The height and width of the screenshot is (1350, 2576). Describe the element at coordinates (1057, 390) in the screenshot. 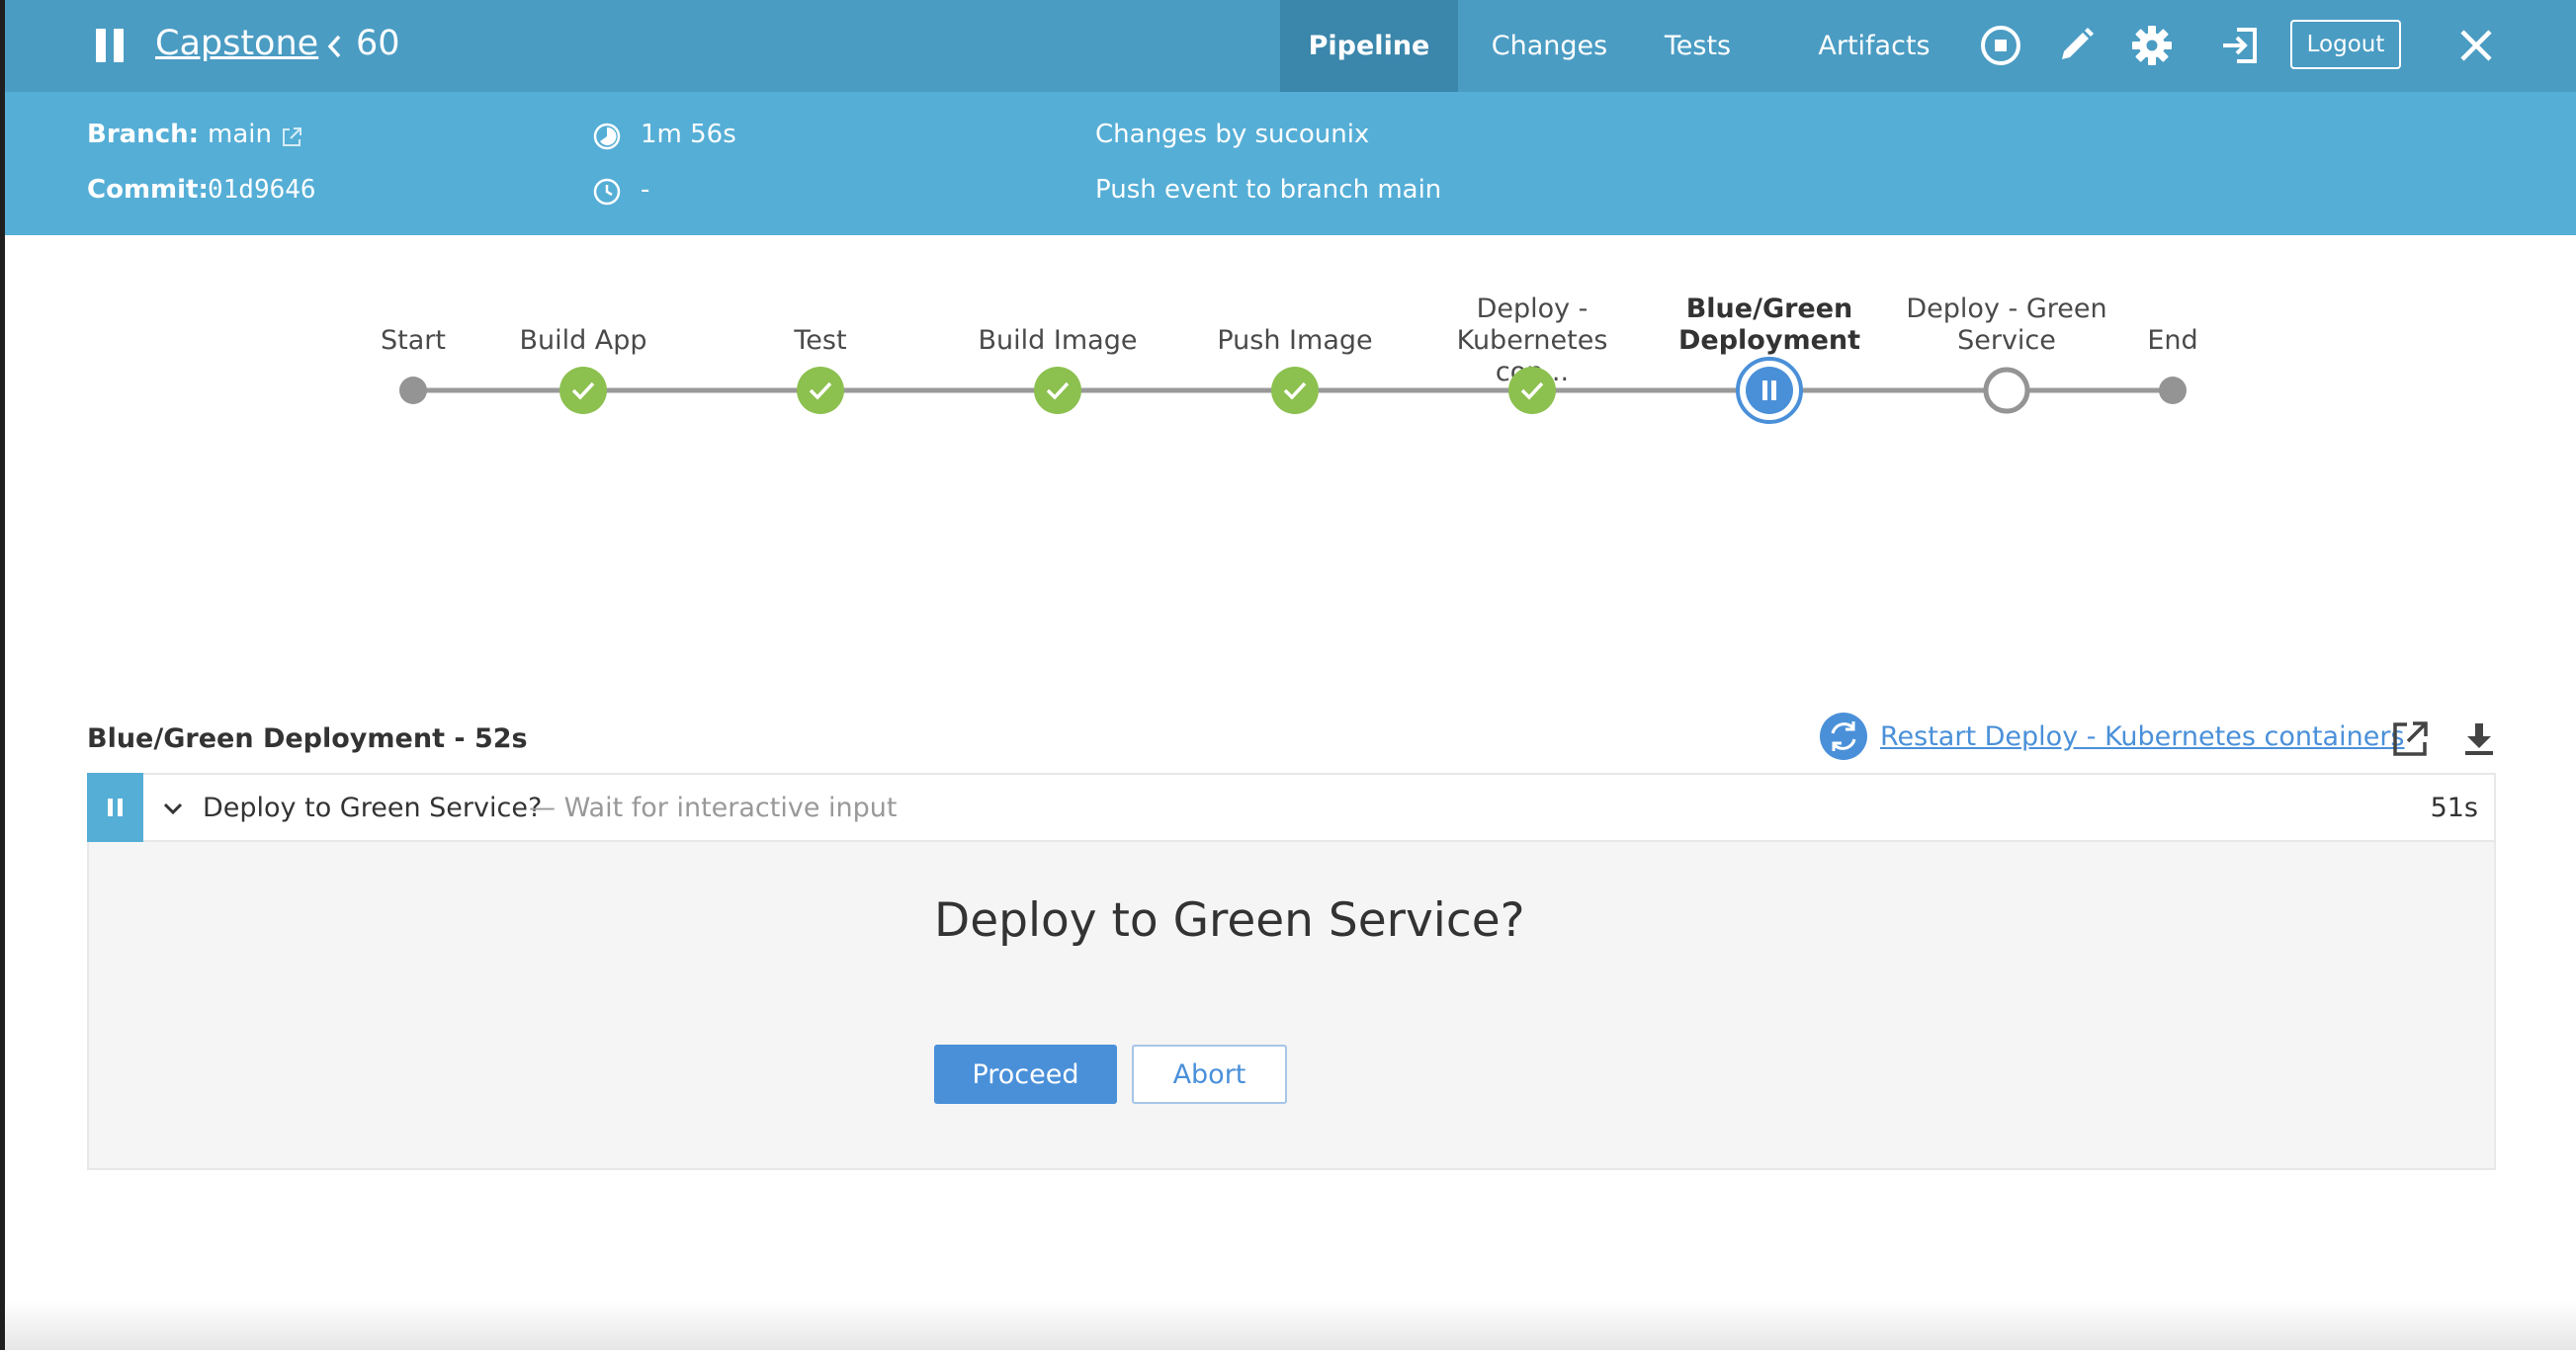

I see `stage-node-build-image` at that location.